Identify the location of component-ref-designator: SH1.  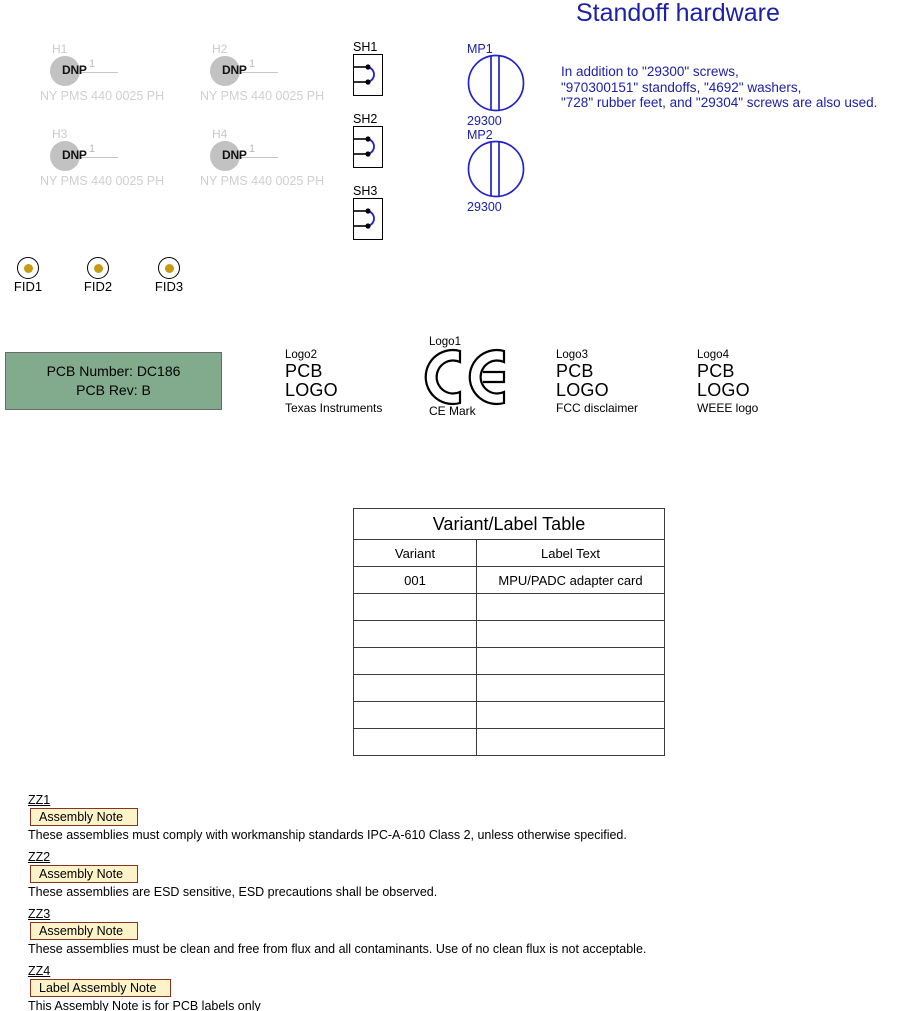
(365, 47).